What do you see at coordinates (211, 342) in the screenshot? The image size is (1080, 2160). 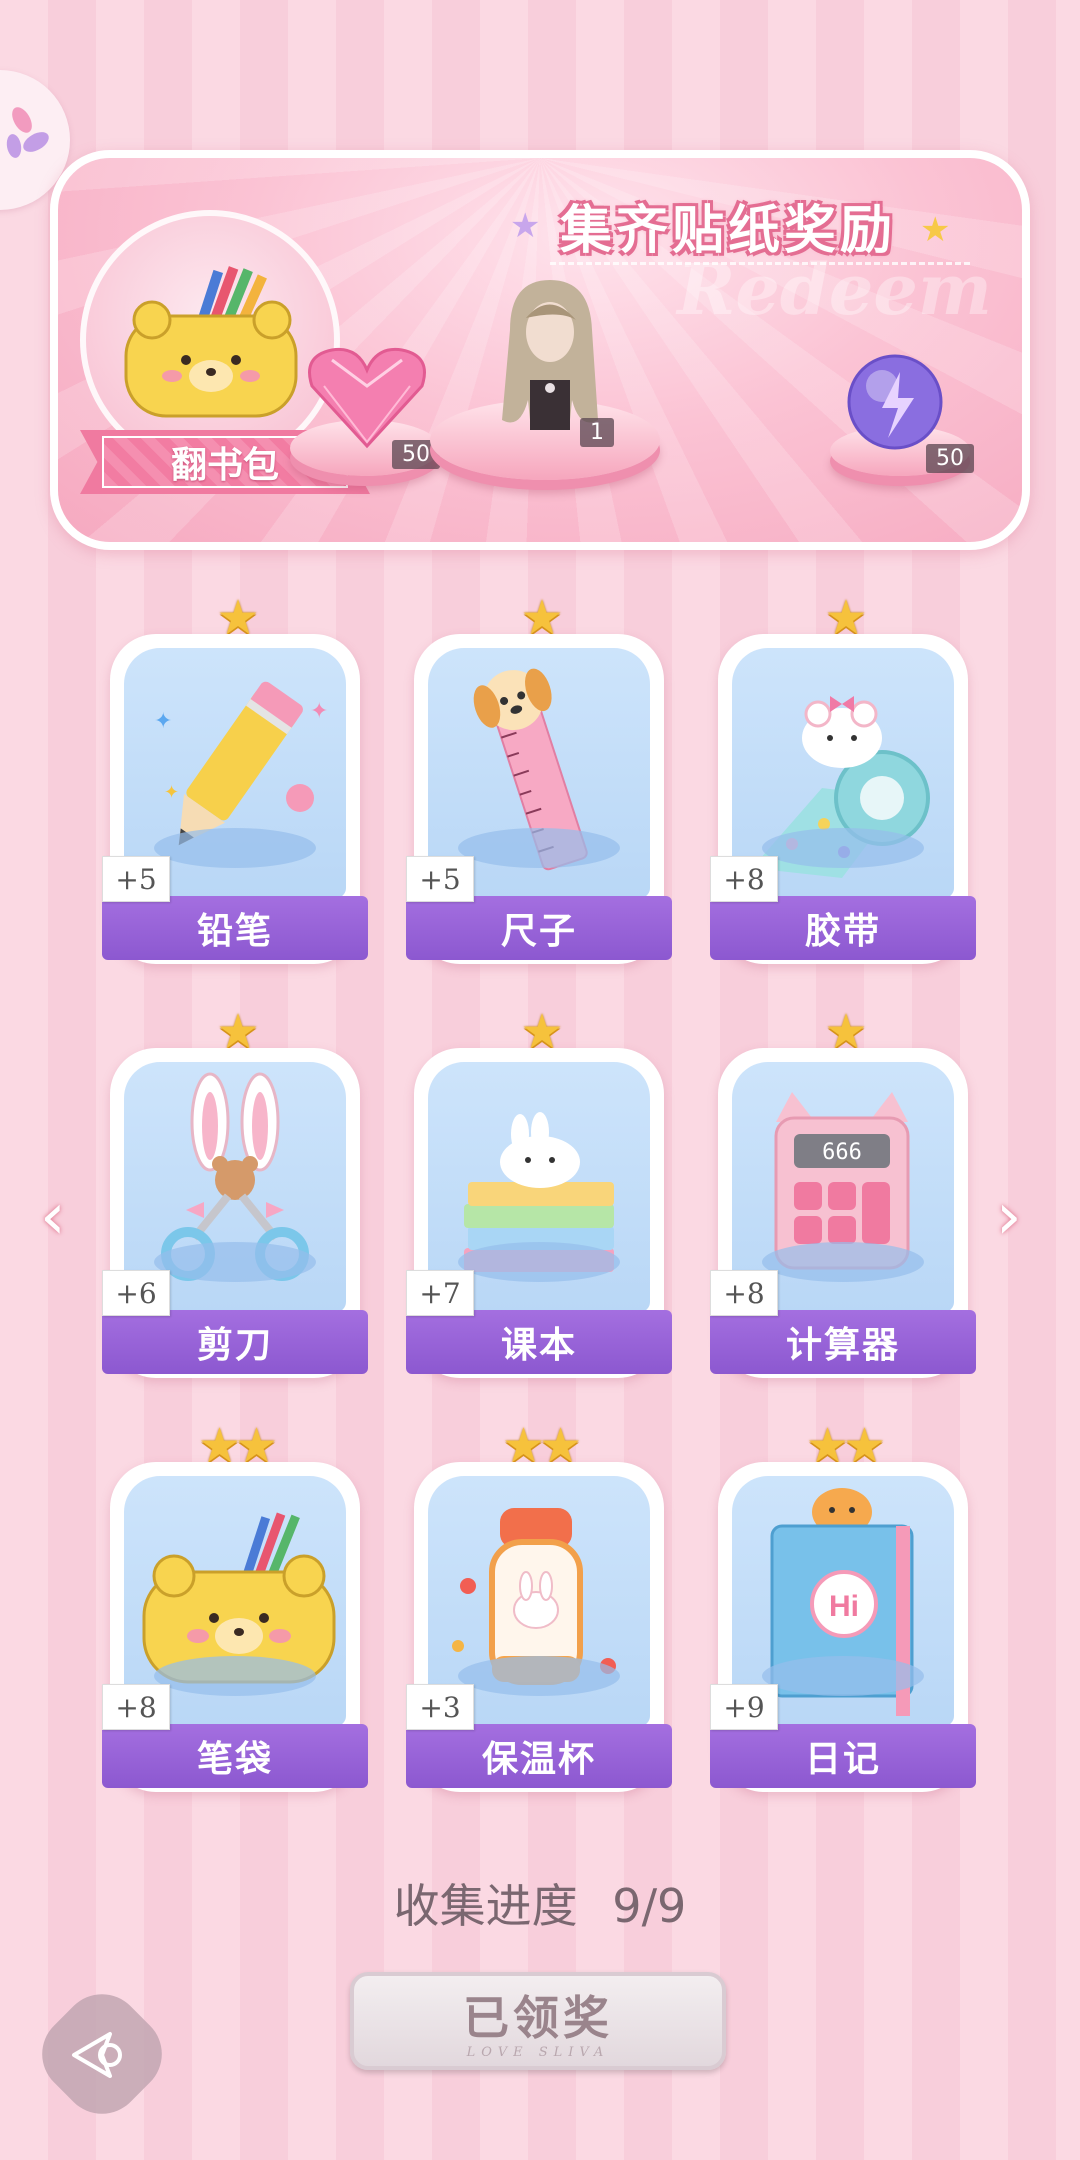 I see `pencil-case-icon` at bounding box center [211, 342].